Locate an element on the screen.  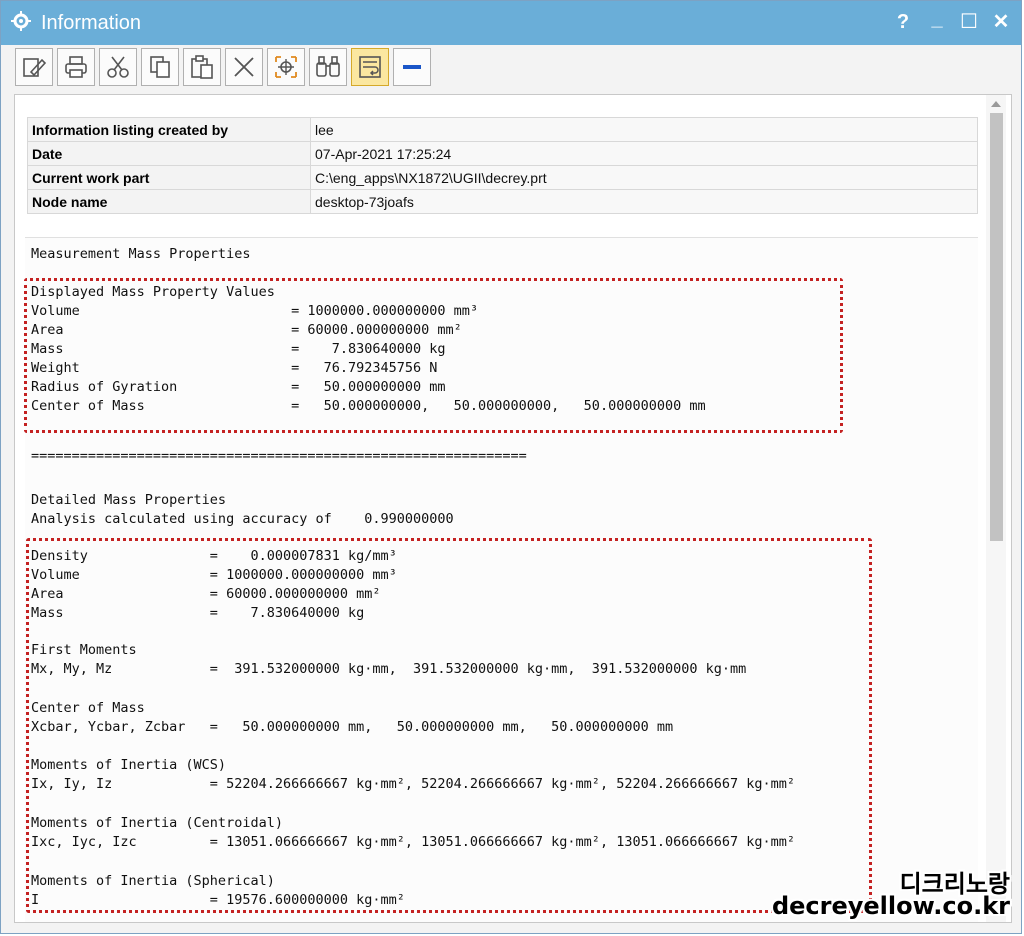
scissors-icon is located at coordinates (118, 67).